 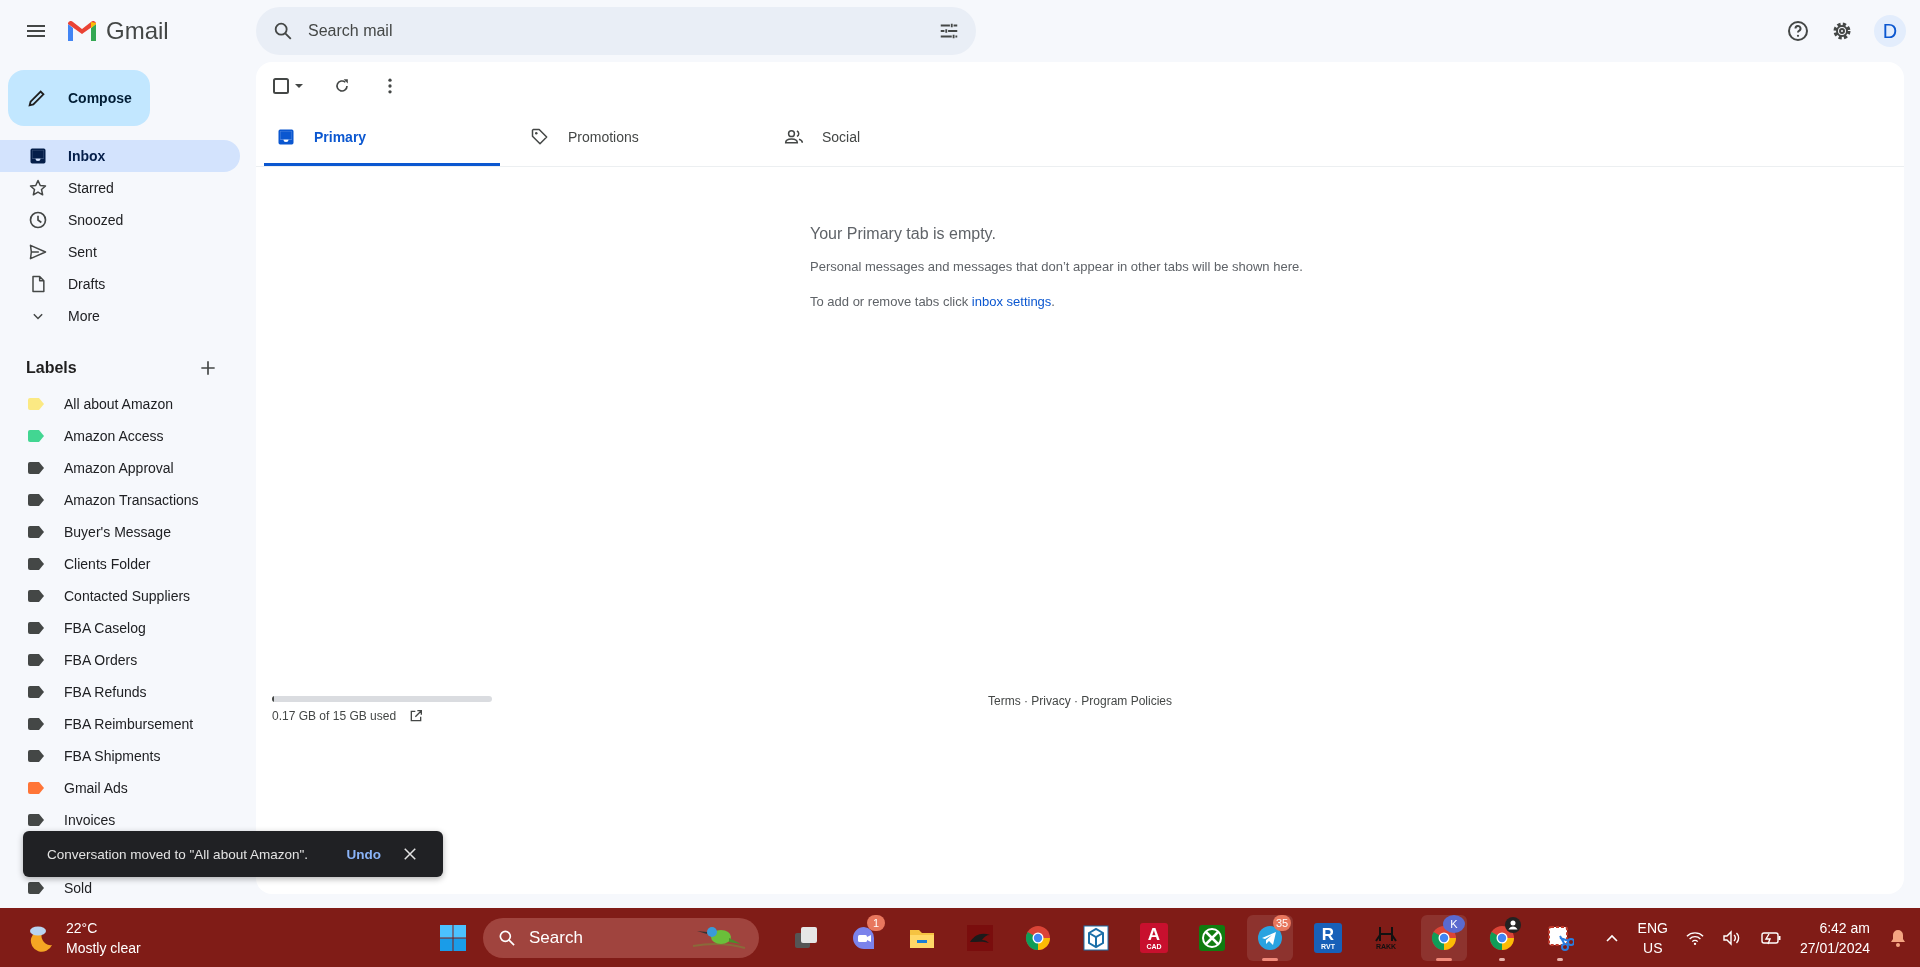 What do you see at coordinates (38, 188) in the screenshot?
I see `star-icon` at bounding box center [38, 188].